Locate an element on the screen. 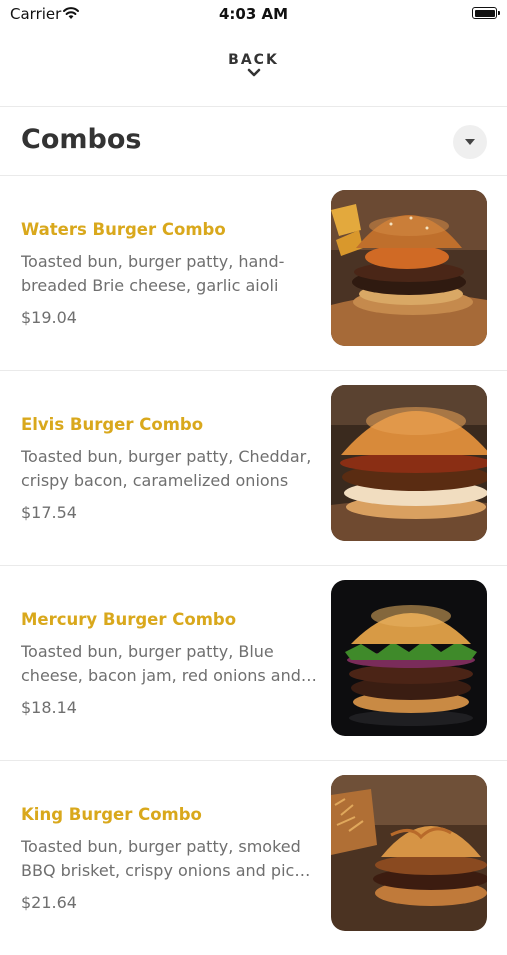 This screenshot has height=955, width=507. divider is located at coordinates (253, 106).